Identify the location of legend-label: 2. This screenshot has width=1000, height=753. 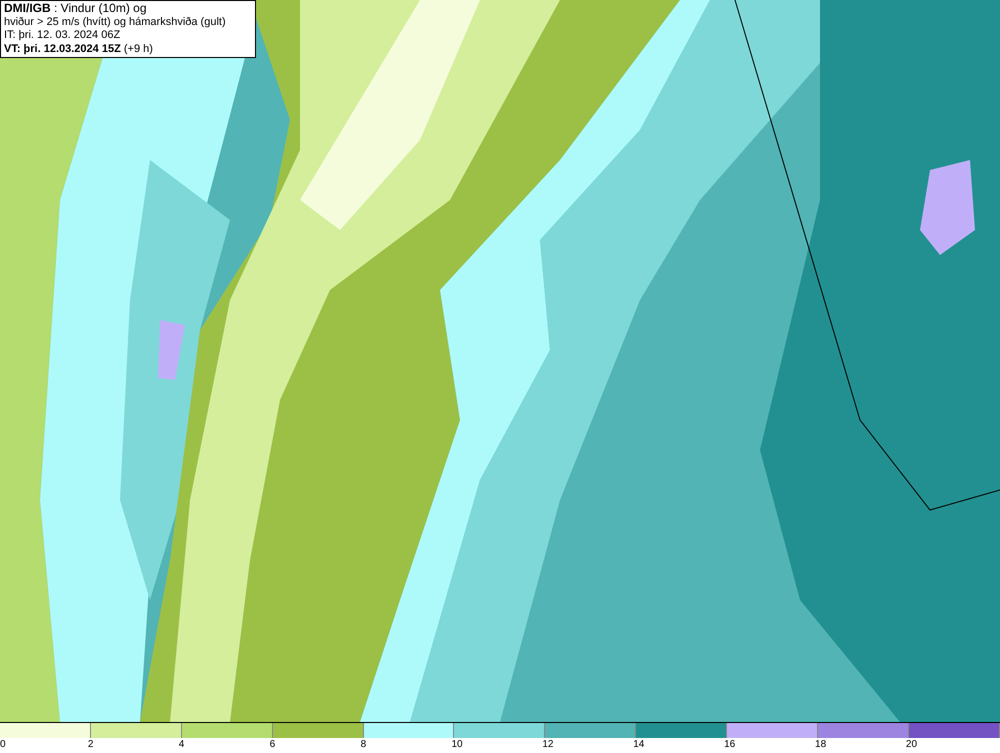
(91, 745).